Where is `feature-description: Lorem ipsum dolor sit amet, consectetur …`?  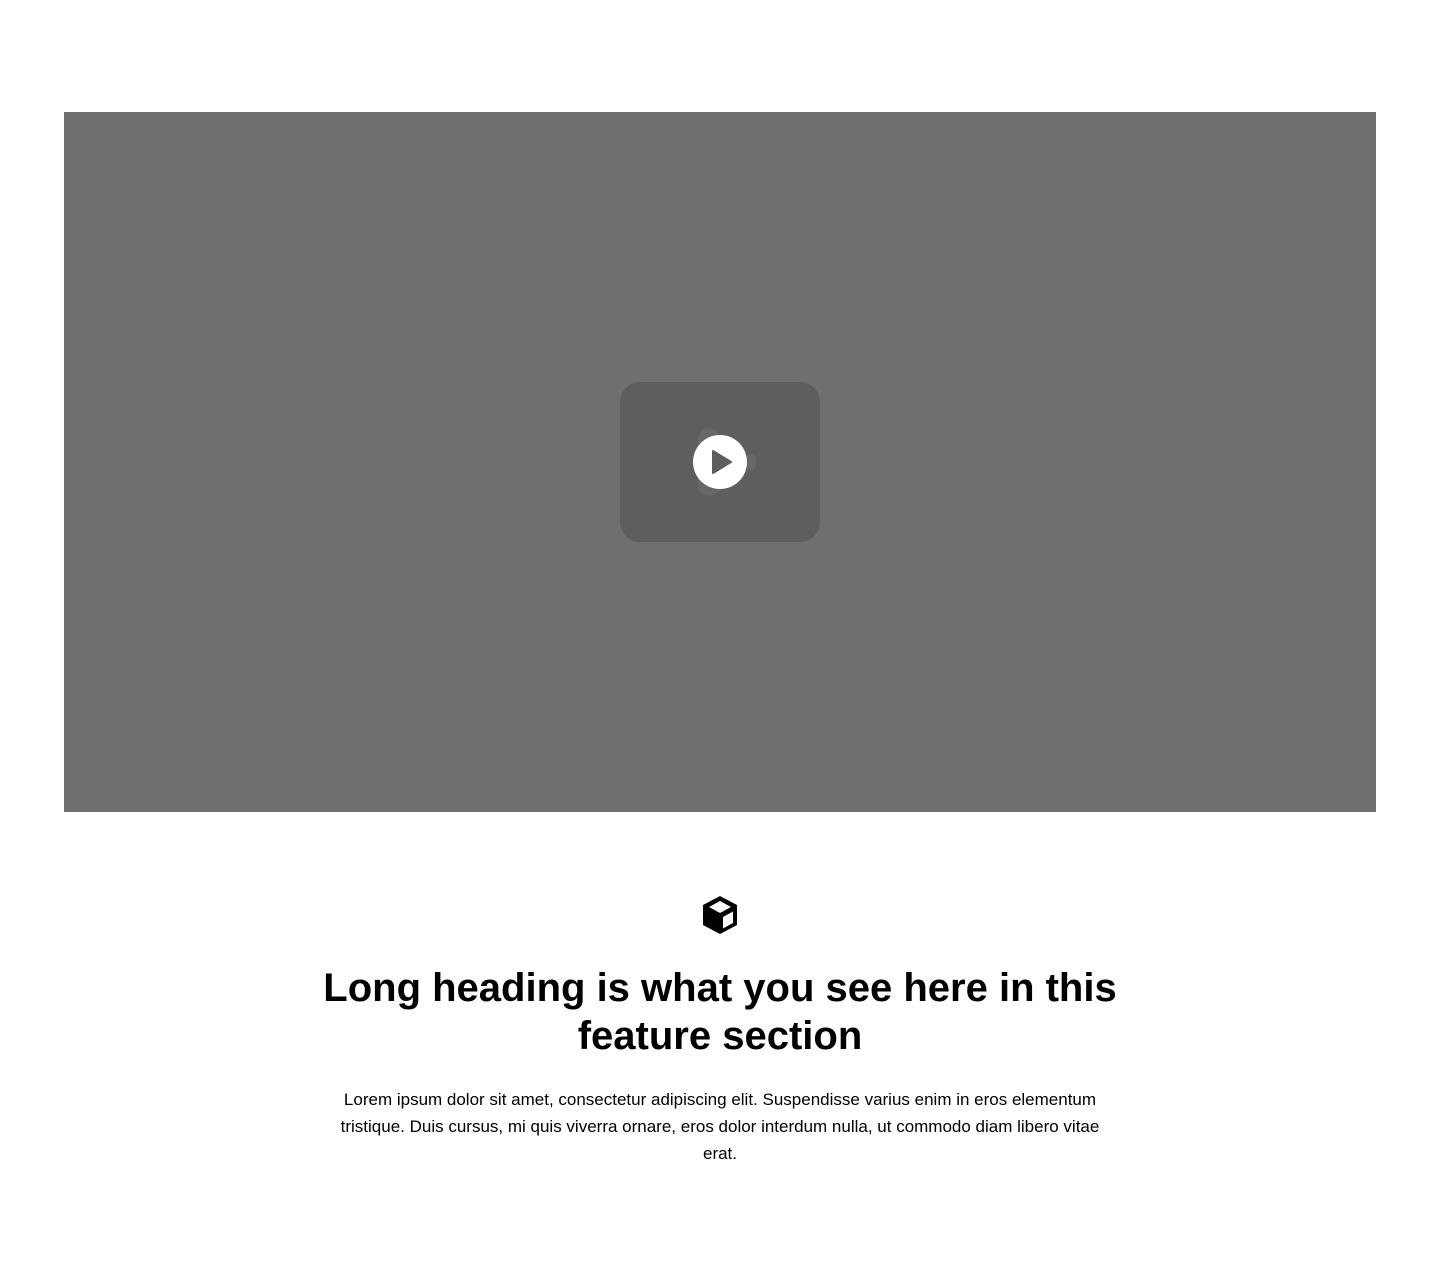 feature-description: Lorem ipsum dolor sit amet, consectetur … is located at coordinates (720, 1126).